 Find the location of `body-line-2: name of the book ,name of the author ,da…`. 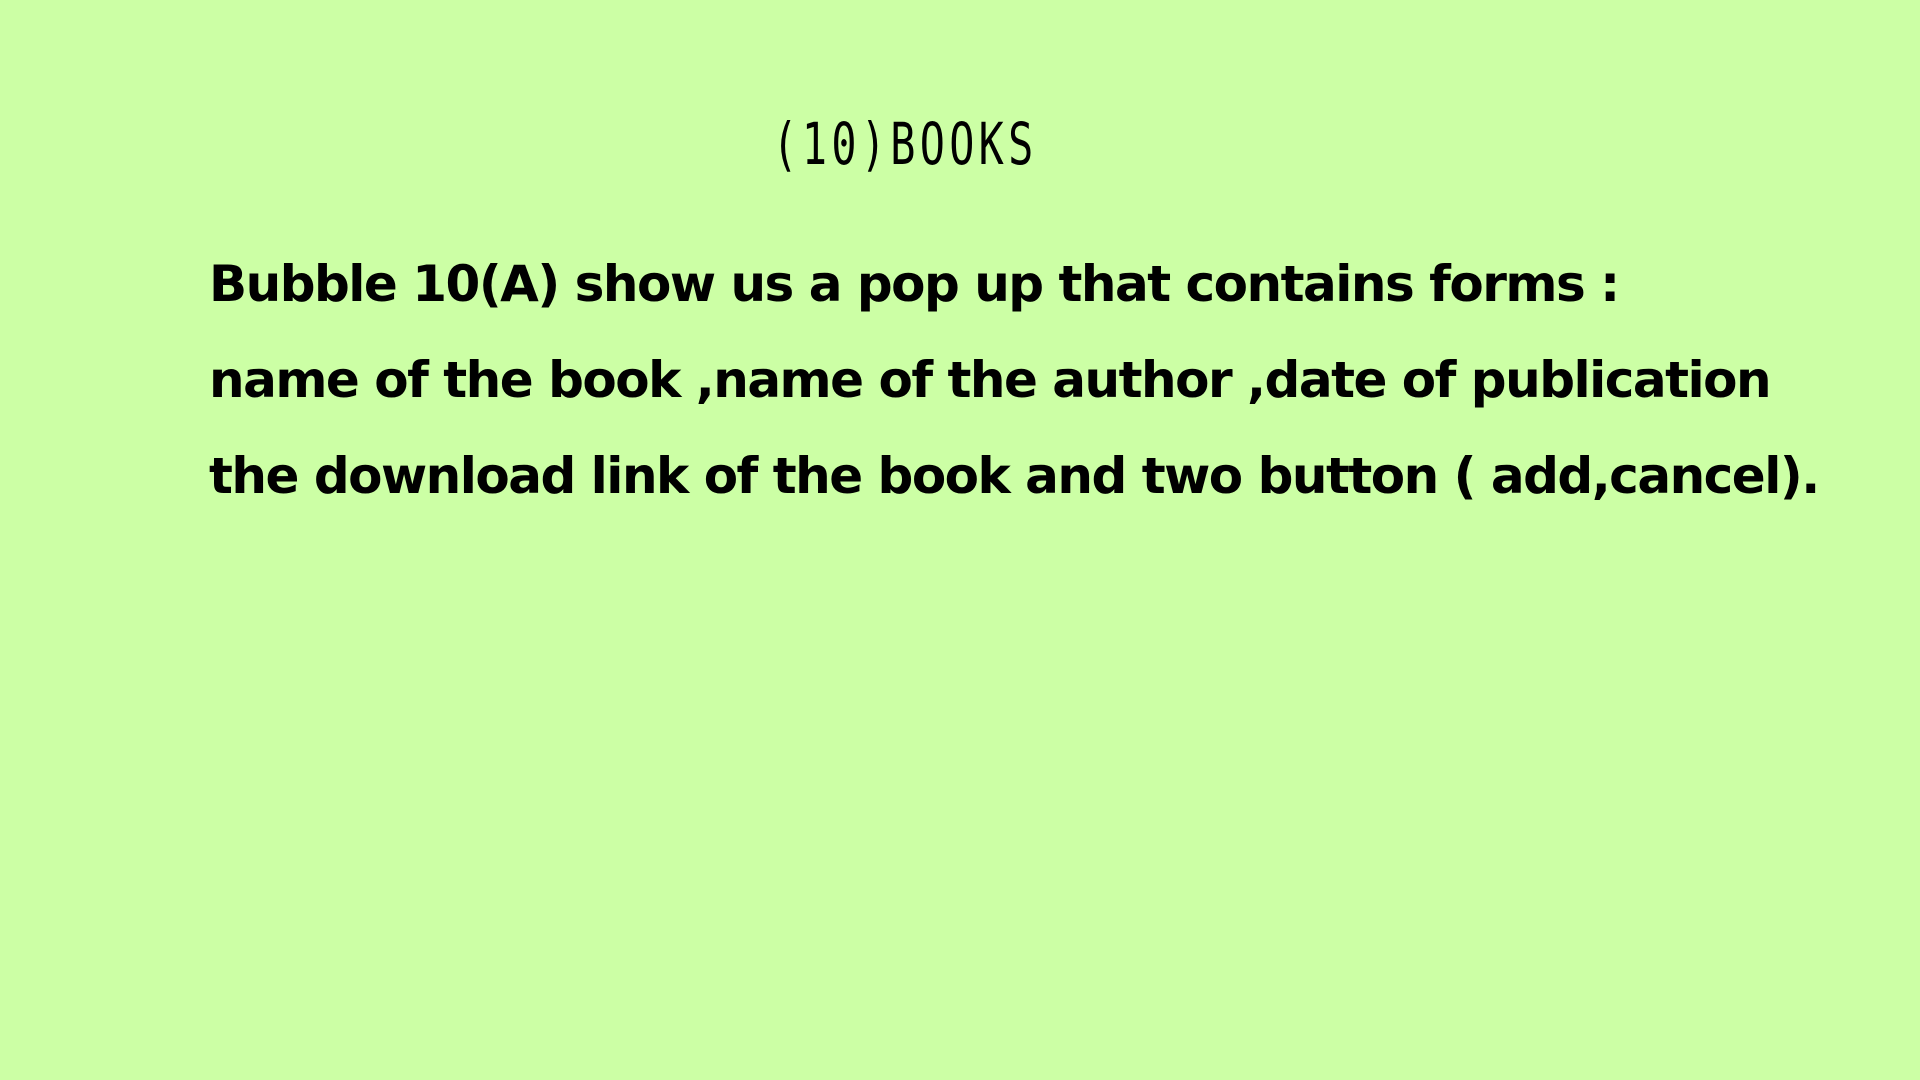

body-line-2: name of the book ,name of the author ,da… is located at coordinates (990, 380).